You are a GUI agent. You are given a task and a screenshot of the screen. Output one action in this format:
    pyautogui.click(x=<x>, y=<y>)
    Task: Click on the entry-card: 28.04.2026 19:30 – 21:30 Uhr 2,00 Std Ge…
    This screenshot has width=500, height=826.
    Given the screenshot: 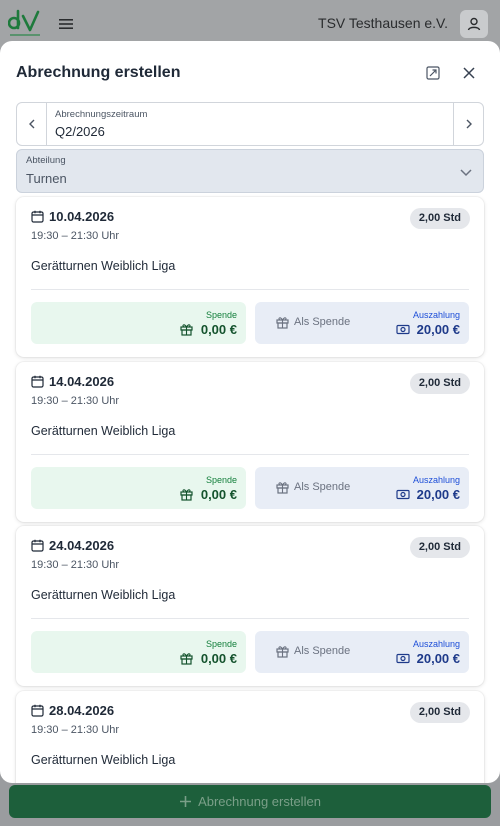 What is the action you would take?
    pyautogui.click(x=250, y=737)
    